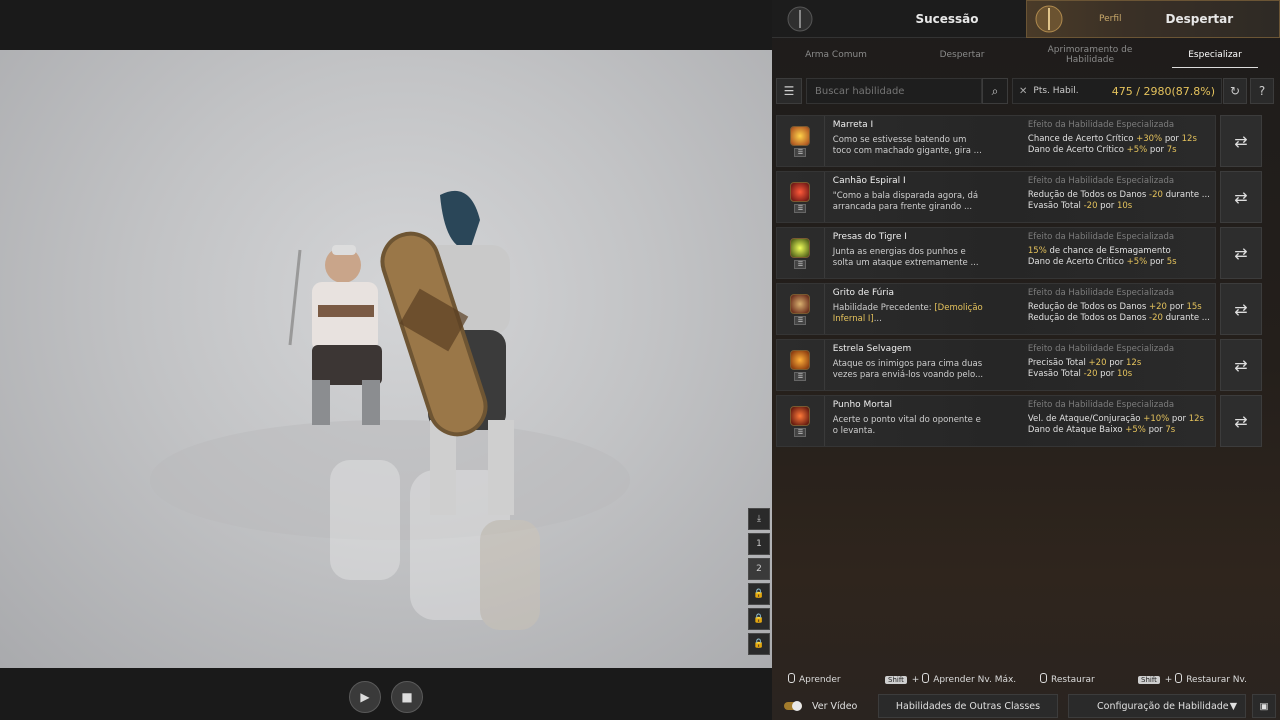 This screenshot has height=720, width=1280. I want to click on video-toggle: Ver Vídeo, so click(824, 706).